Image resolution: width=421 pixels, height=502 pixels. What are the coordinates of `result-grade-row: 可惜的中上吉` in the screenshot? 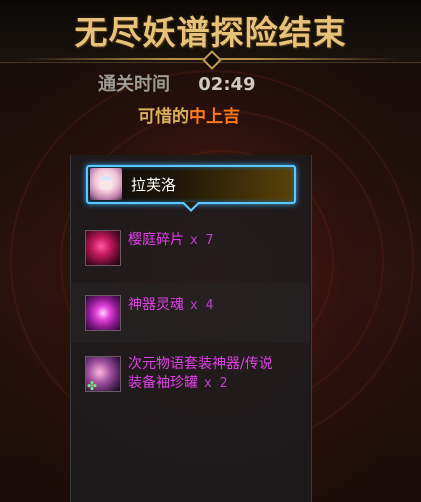 It's located at (189, 114).